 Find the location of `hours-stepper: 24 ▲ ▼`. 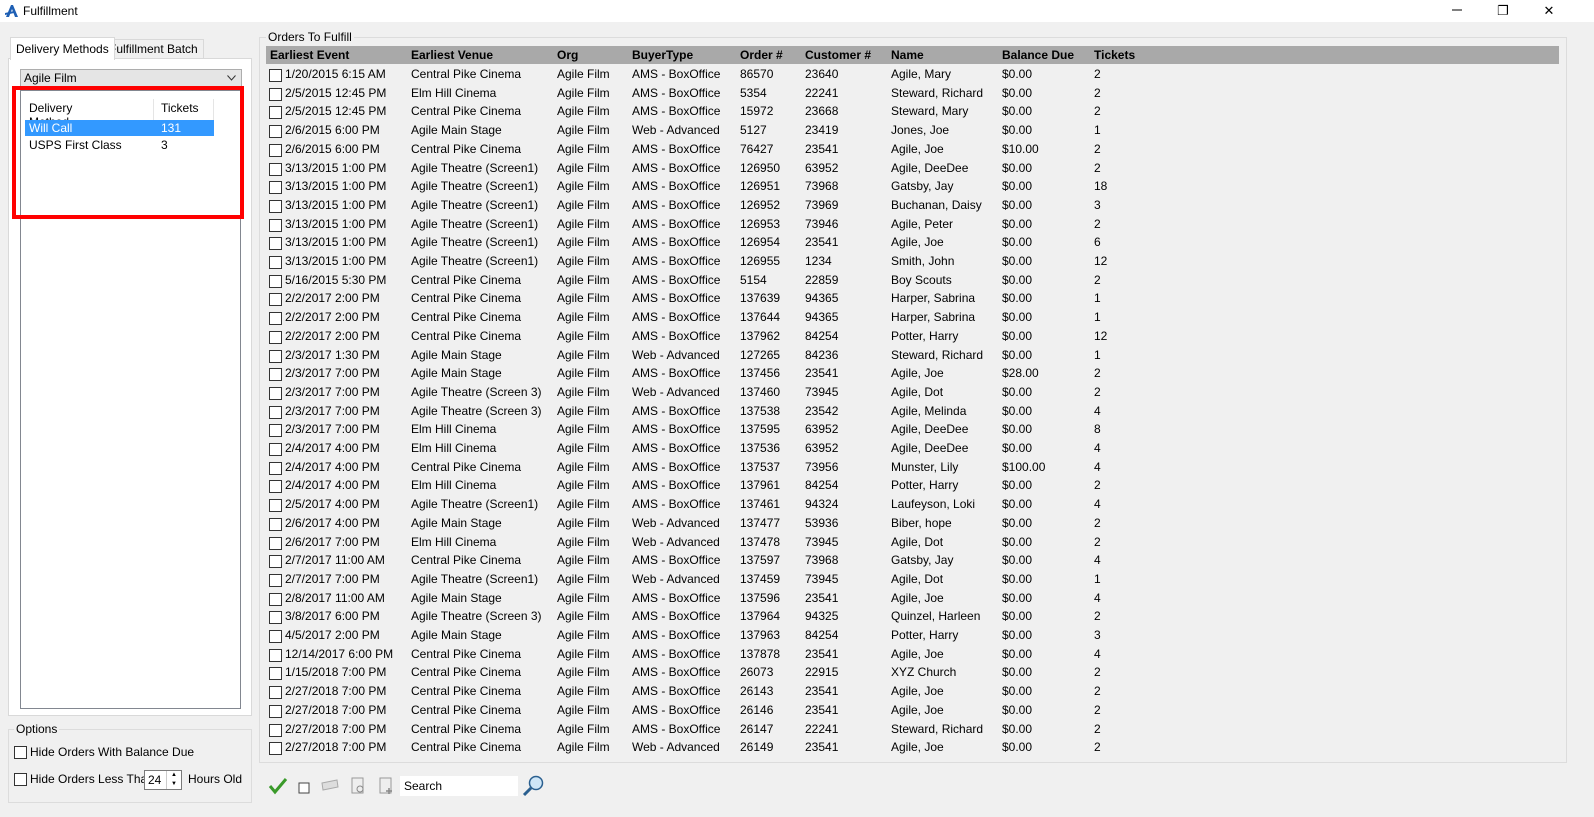

hours-stepper: 24 ▲ ▼ is located at coordinates (163, 780).